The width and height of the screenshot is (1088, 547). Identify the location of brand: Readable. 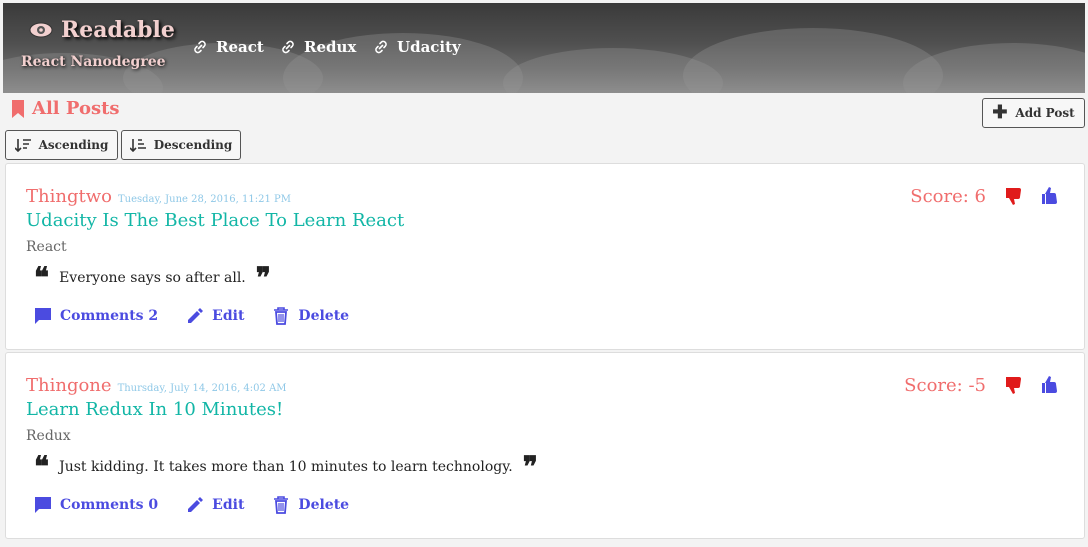
(102, 30).